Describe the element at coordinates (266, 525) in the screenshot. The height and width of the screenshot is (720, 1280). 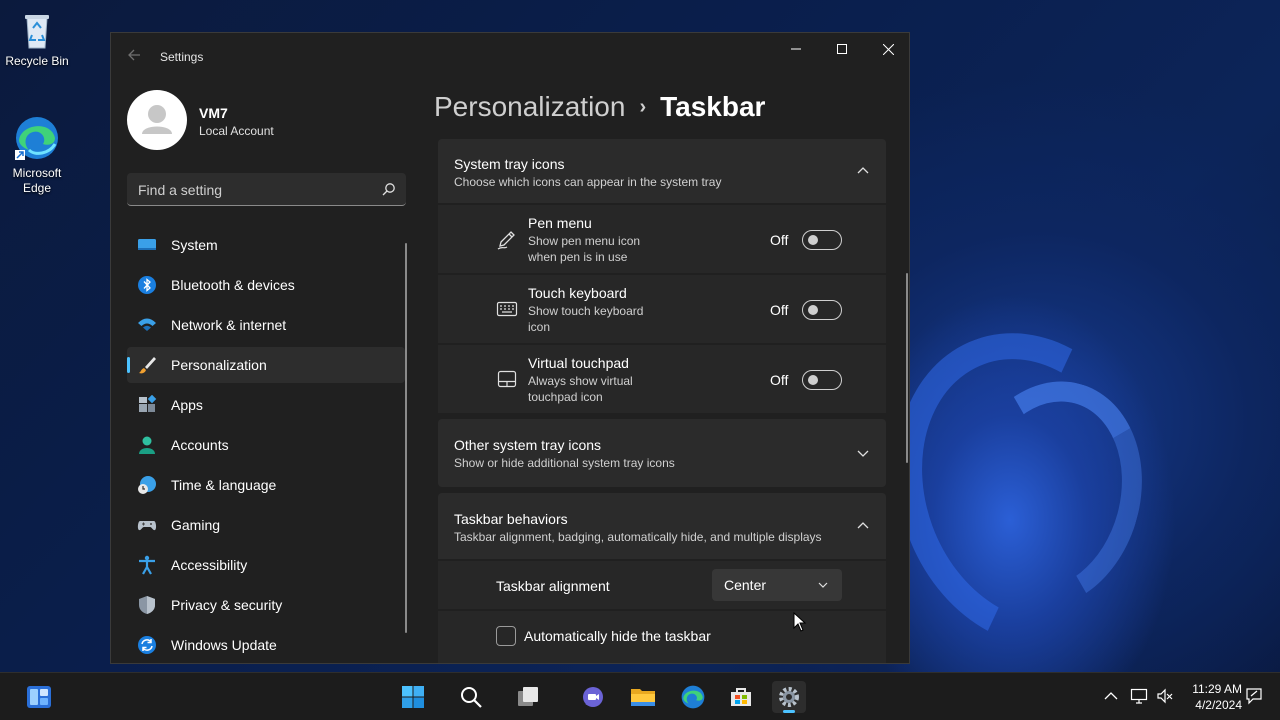
I see `sidebar-item-gaming: Gaming` at that location.